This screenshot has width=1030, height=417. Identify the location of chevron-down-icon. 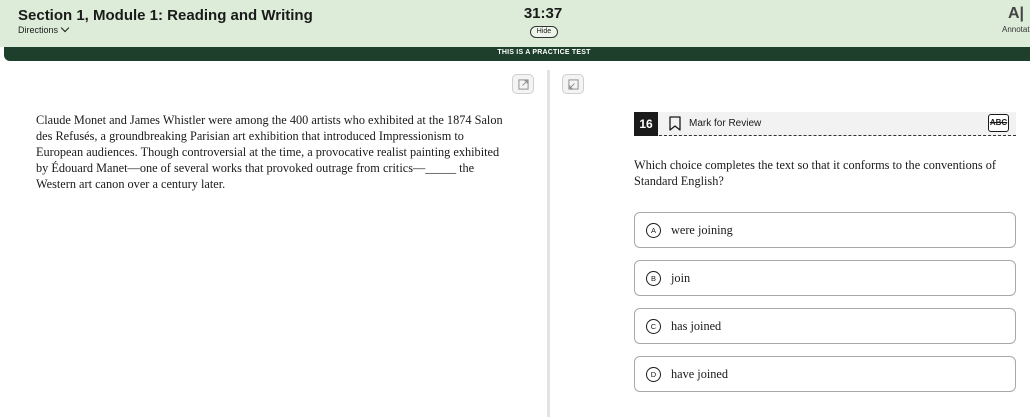
(65, 28).